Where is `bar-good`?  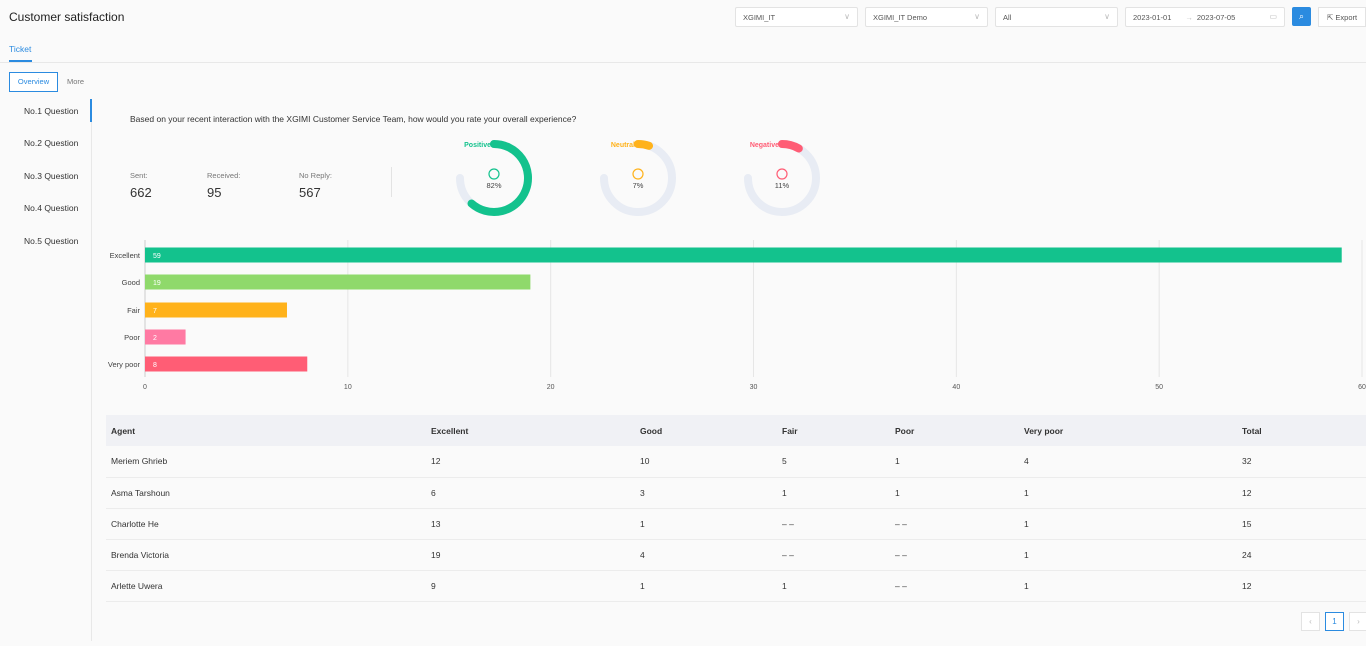
bar-good is located at coordinates (338, 282).